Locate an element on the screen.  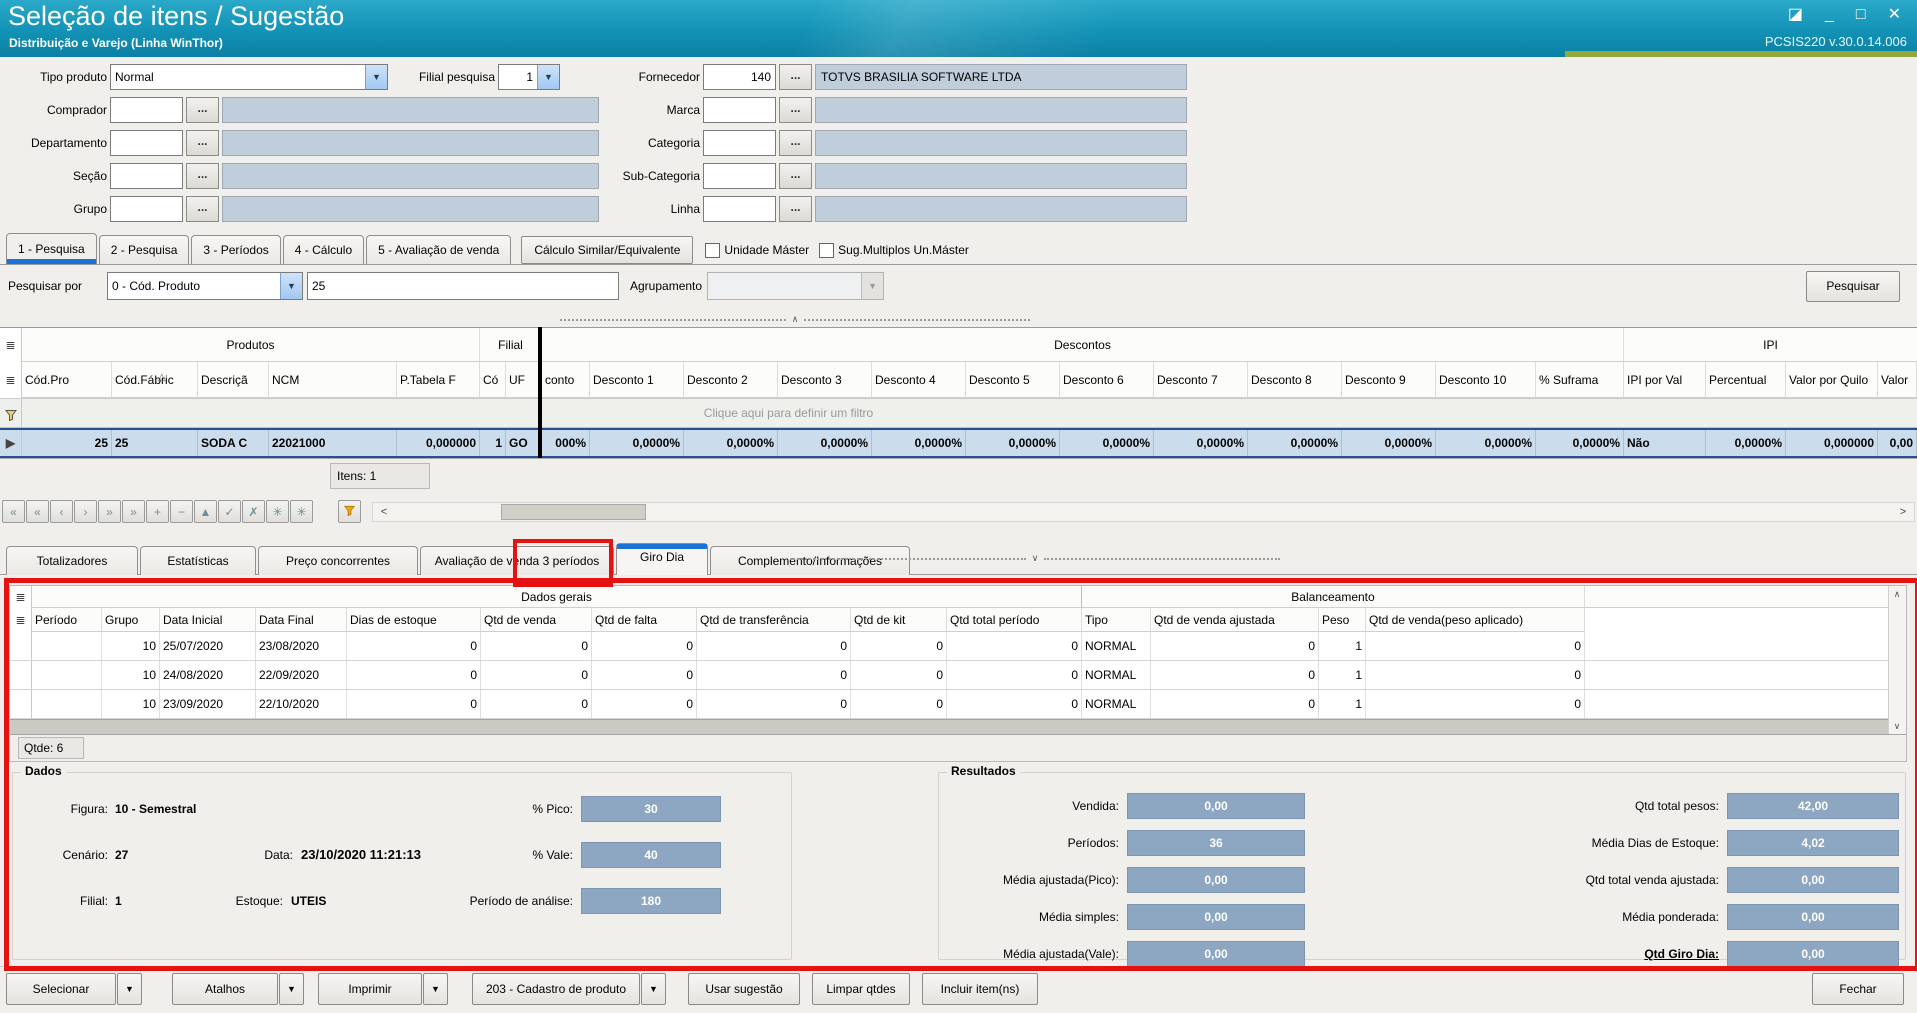
cadastro-produto-button: 203 - Cadastro de produto is located at coordinates (556, 989).